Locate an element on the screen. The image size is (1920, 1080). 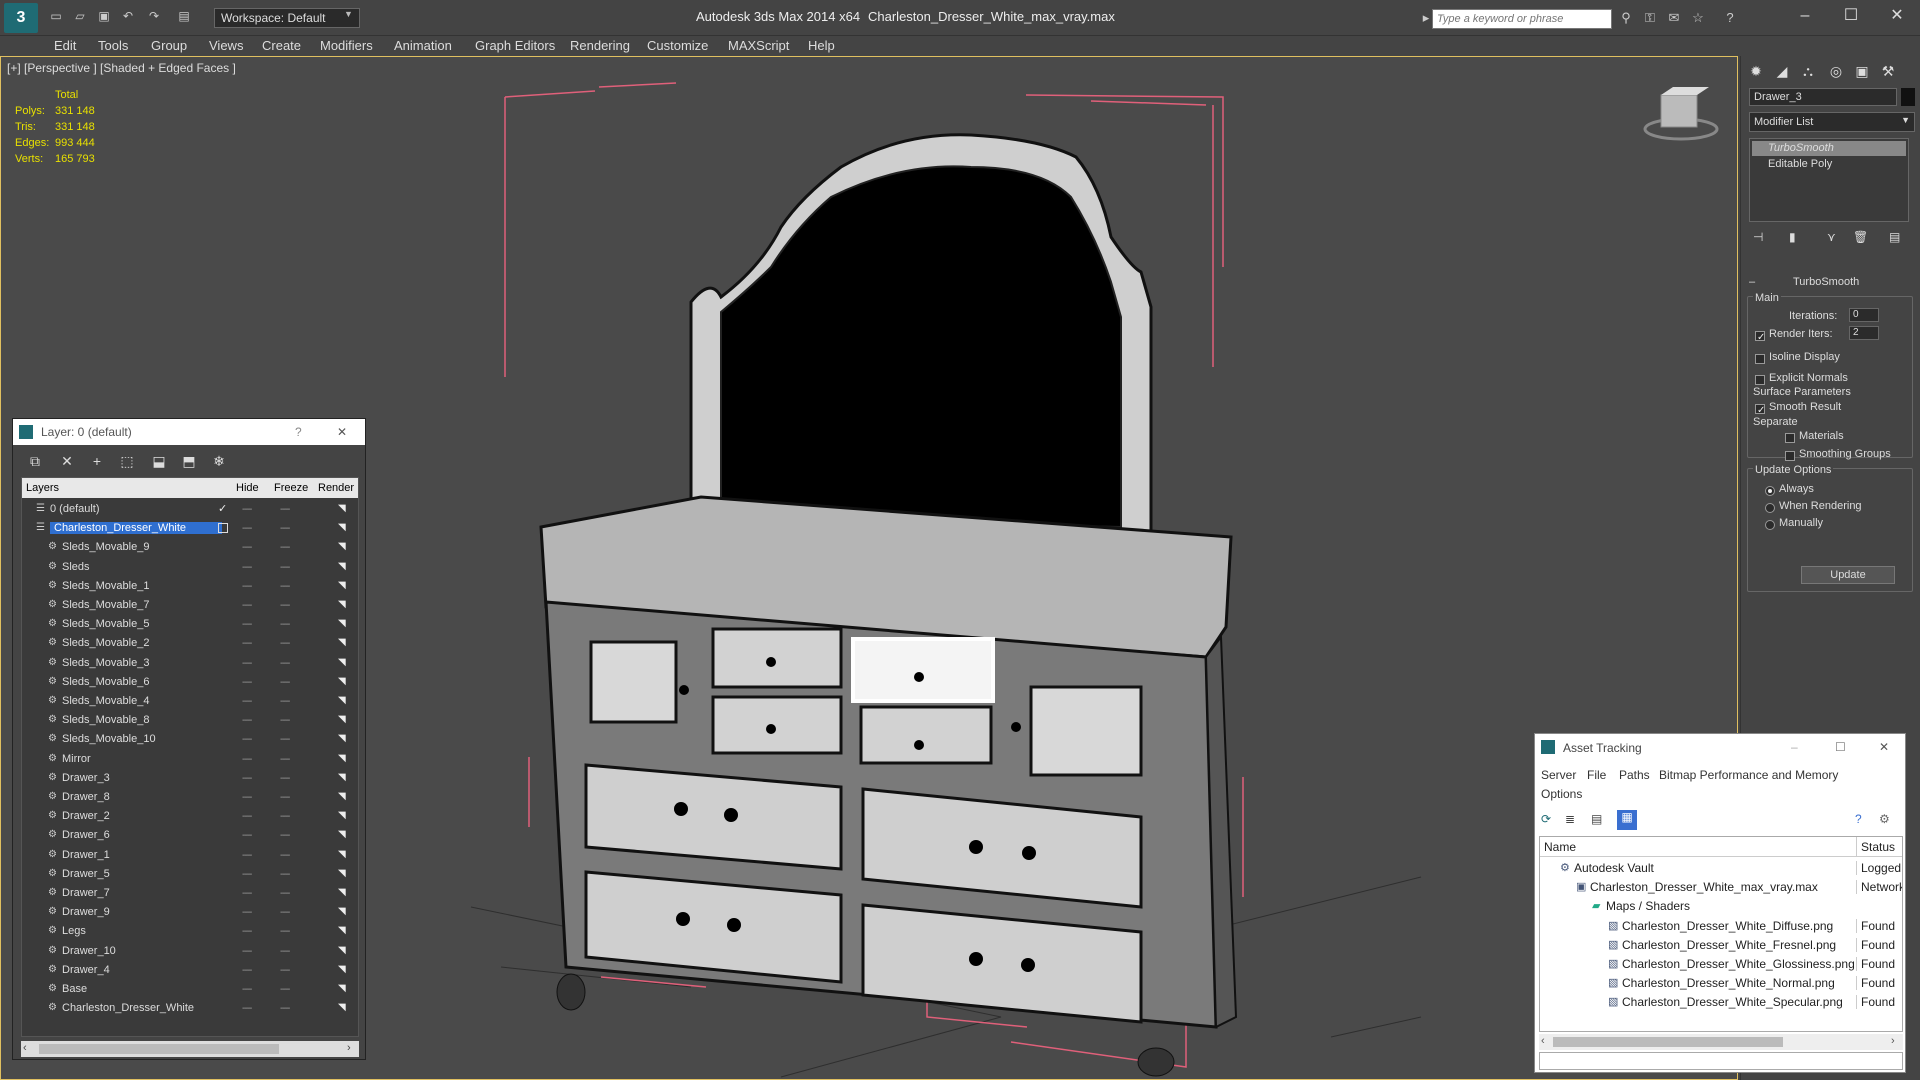
highlight-selected-icon: ⬓ is located at coordinates (159, 462).